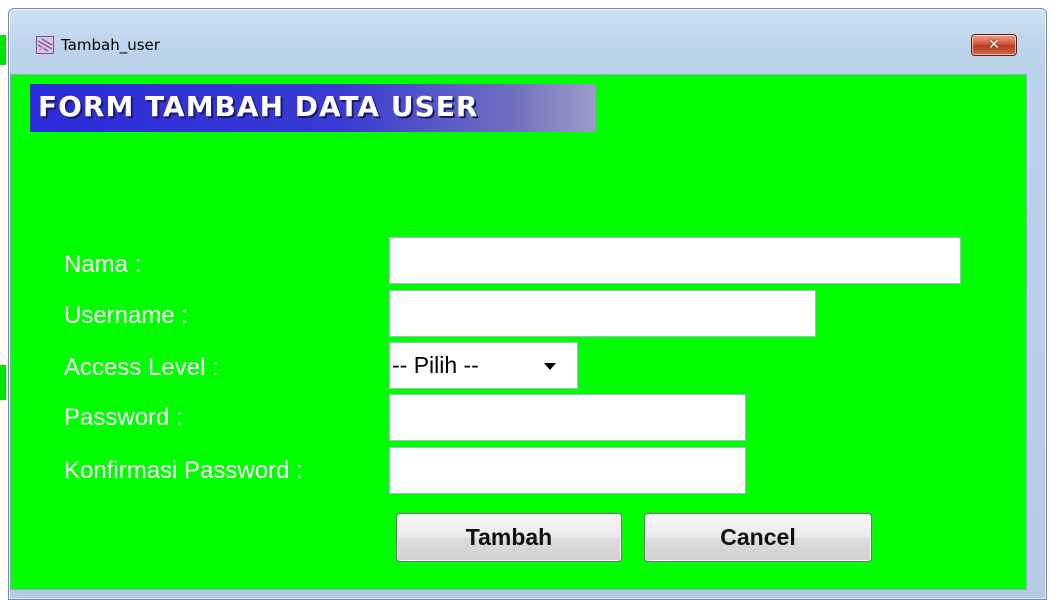 This screenshot has width=1050, height=600. I want to click on window-title: Tambah_user, so click(110, 45).